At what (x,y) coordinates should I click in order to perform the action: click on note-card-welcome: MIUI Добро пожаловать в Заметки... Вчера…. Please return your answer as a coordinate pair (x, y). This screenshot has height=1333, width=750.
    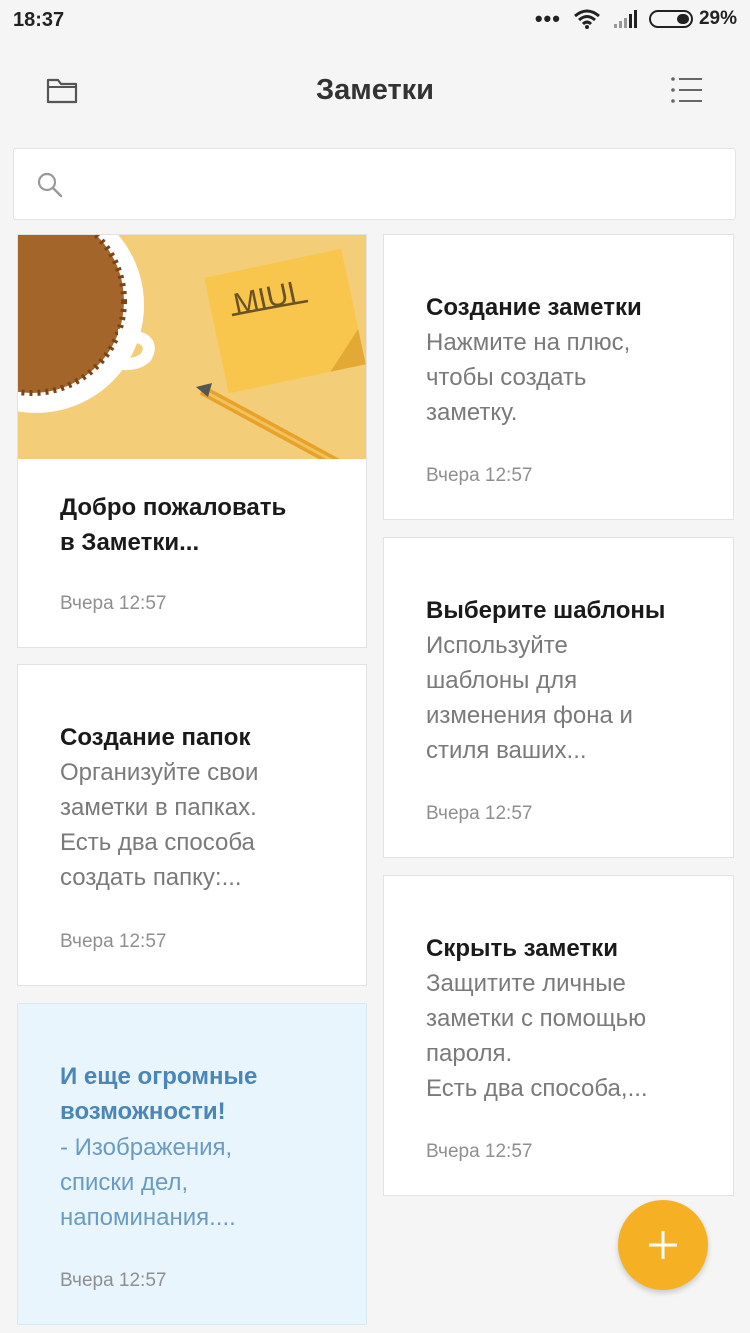
    Looking at the image, I should click on (192, 441).